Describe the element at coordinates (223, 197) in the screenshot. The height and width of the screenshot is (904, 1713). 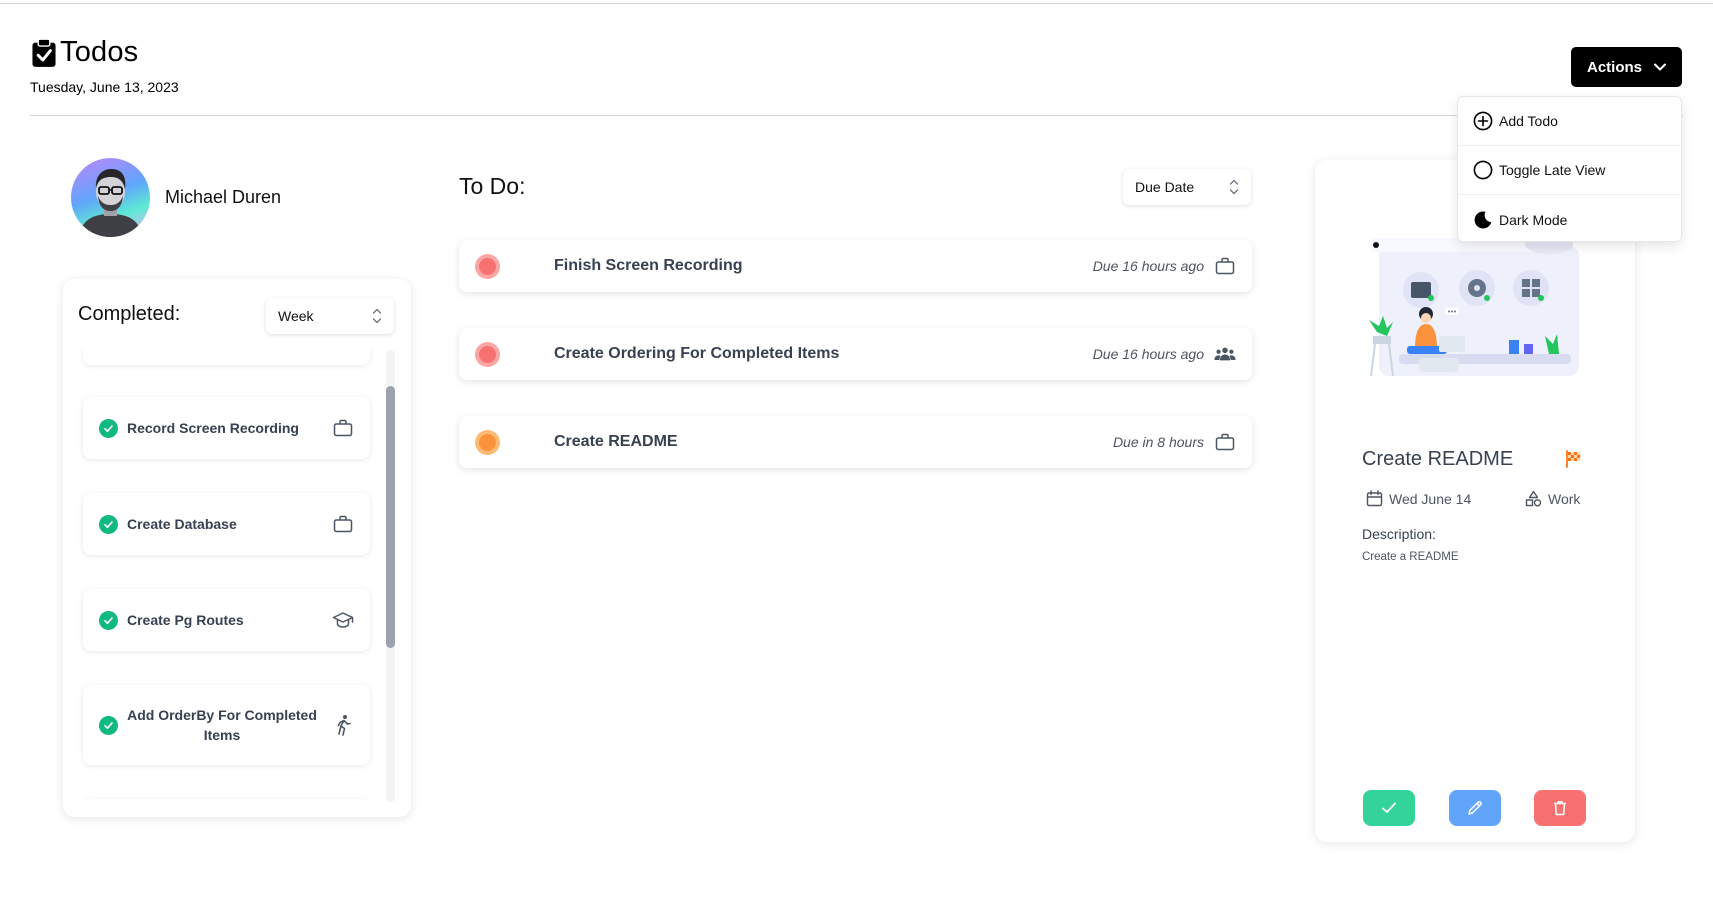
I see `user-name: Michael Duren` at that location.